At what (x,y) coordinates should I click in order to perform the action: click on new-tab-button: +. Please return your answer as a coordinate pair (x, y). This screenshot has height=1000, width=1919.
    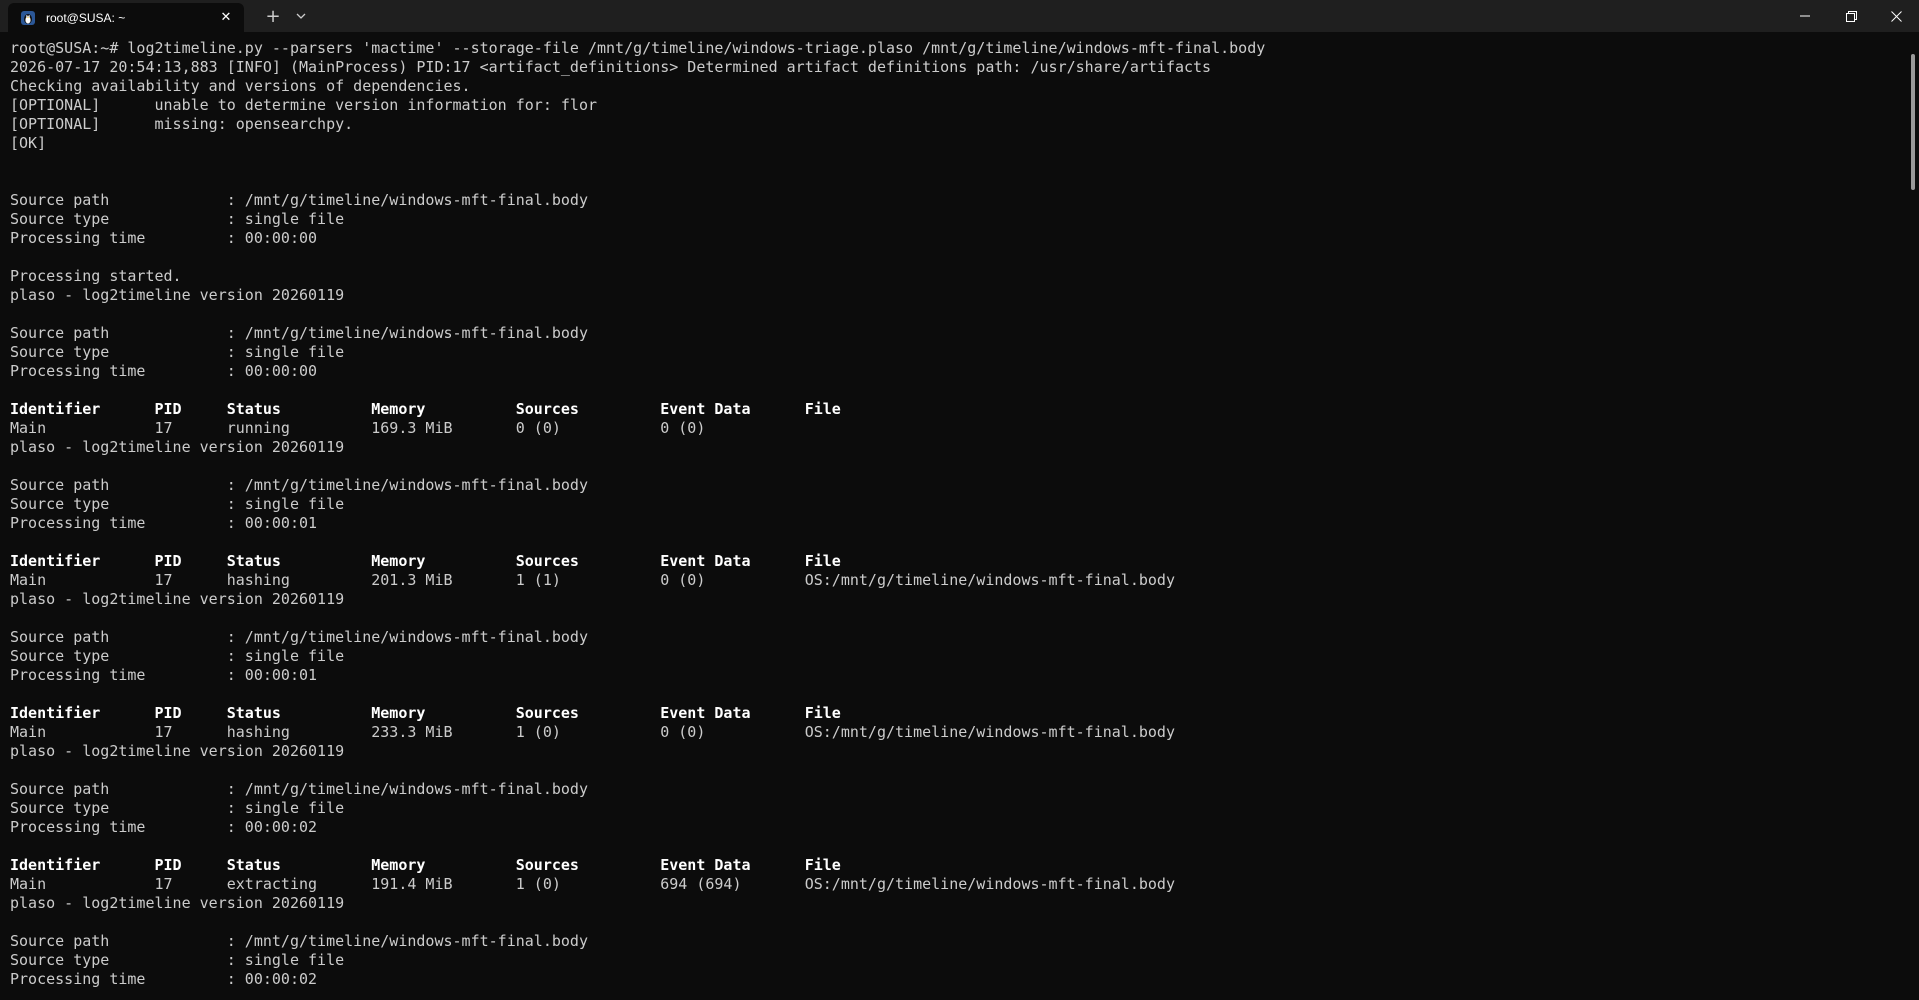
    Looking at the image, I should click on (273, 16).